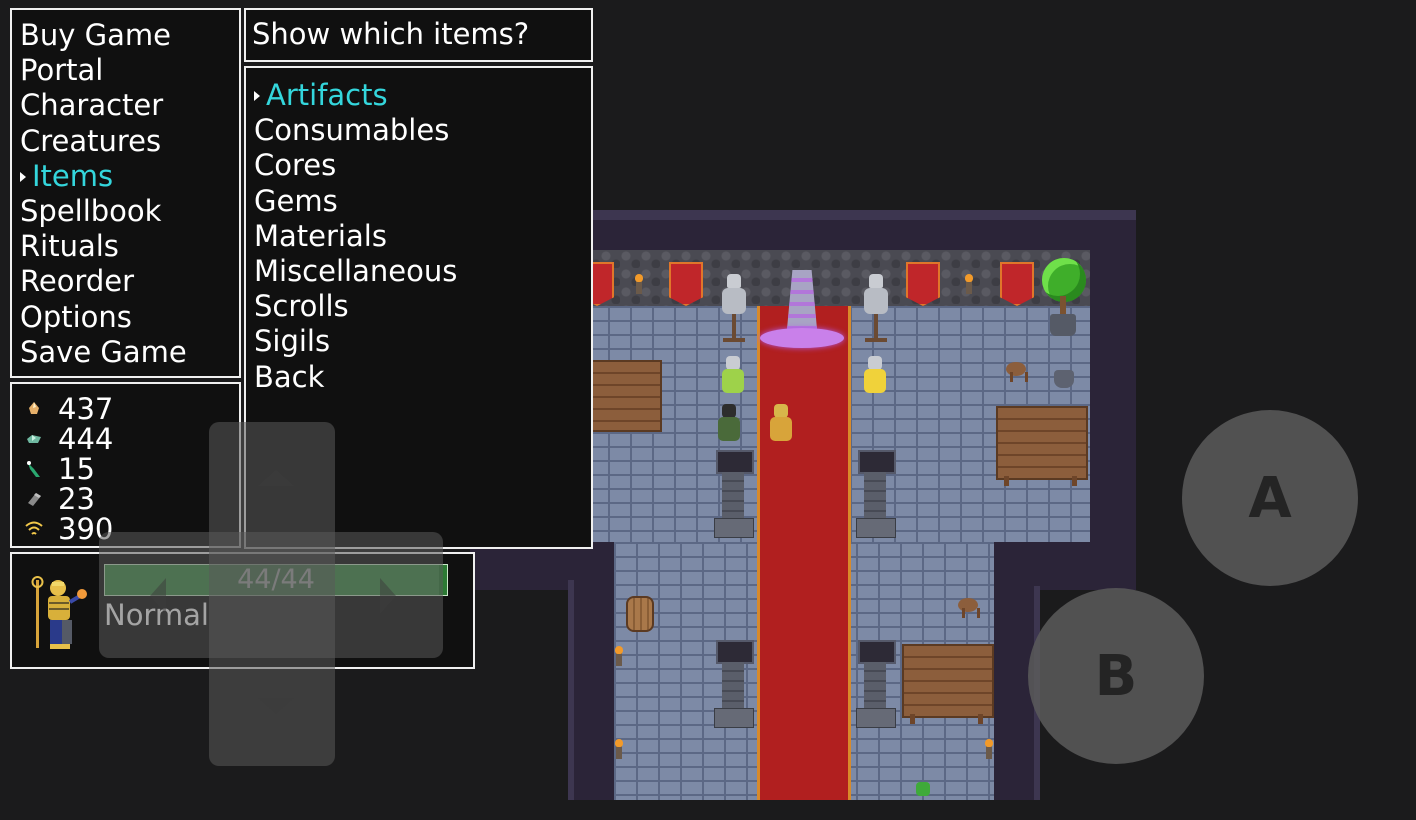 The height and width of the screenshot is (820, 1416). I want to click on npc-knight-green, so click(733, 375).